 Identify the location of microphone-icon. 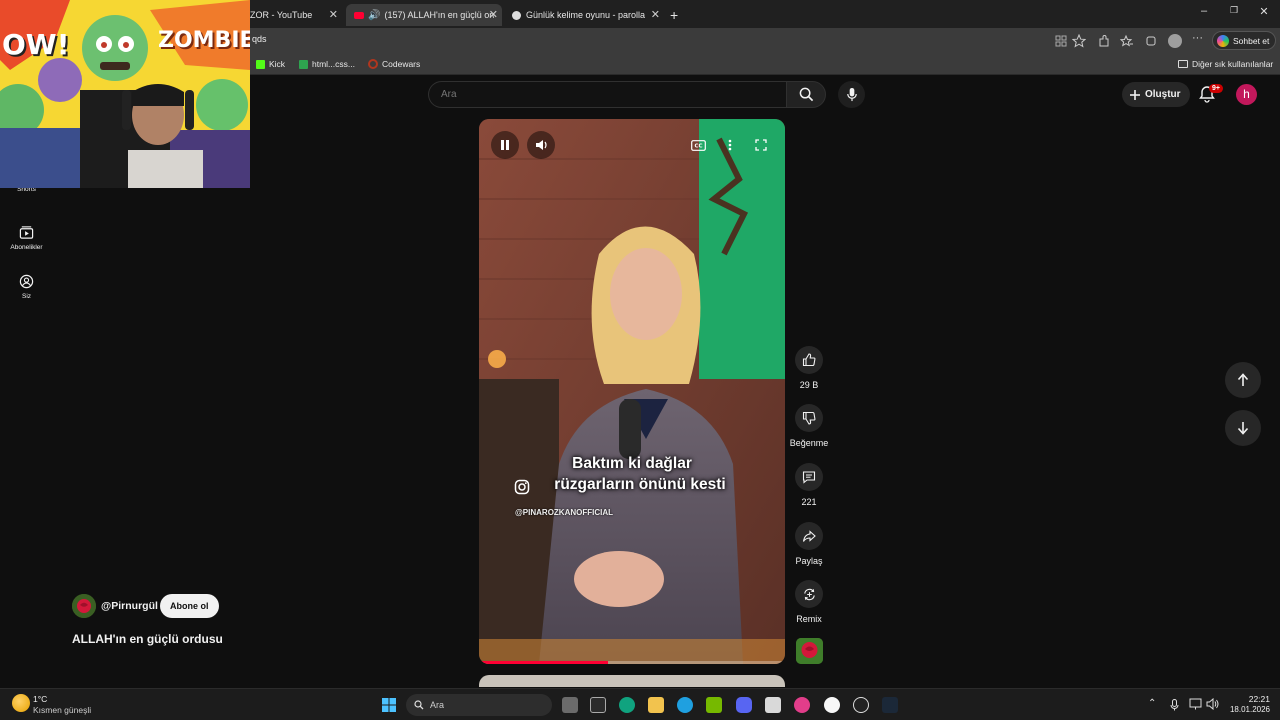
(1174, 705).